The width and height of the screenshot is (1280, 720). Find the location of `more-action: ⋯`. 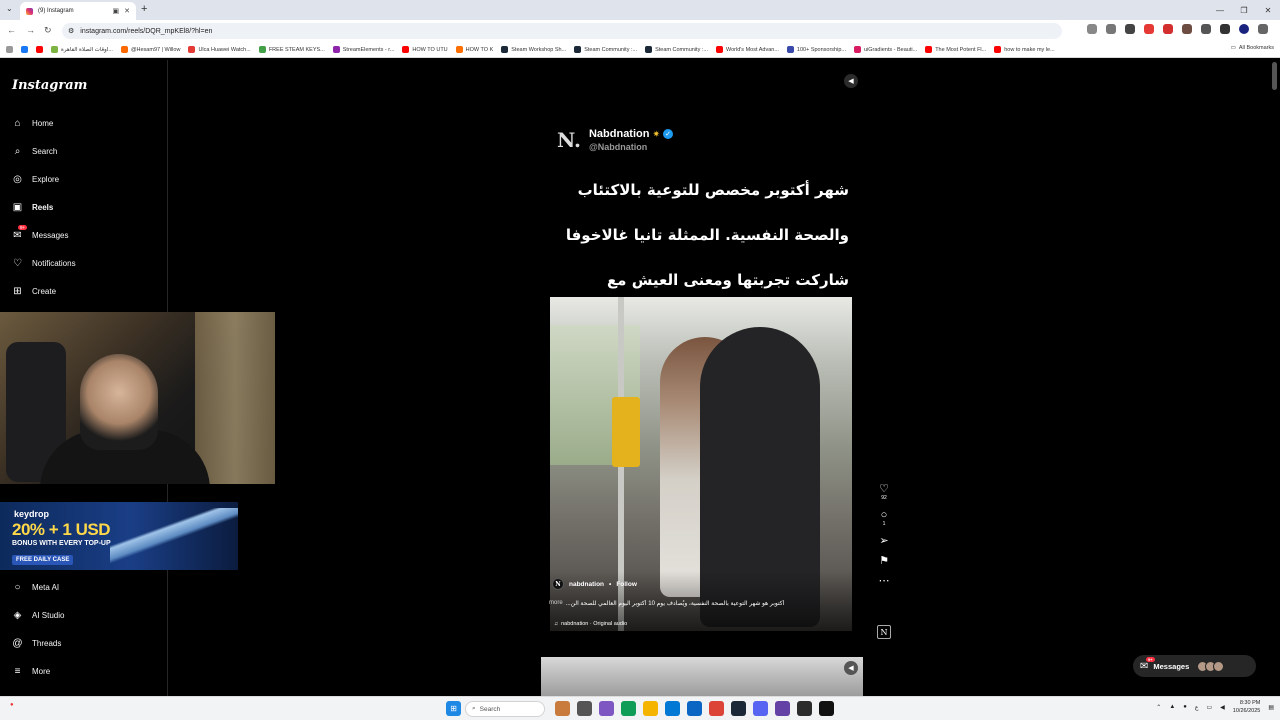

more-action: ⋯ is located at coordinates (884, 581).